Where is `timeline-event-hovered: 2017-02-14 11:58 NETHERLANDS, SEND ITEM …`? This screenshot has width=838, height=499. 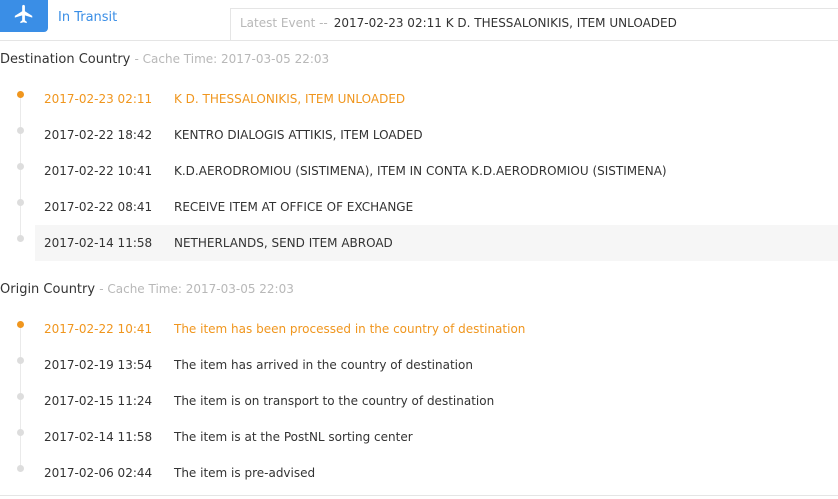 timeline-event-hovered: 2017-02-14 11:58 NETHERLANDS, SEND ITEM … is located at coordinates (427, 243).